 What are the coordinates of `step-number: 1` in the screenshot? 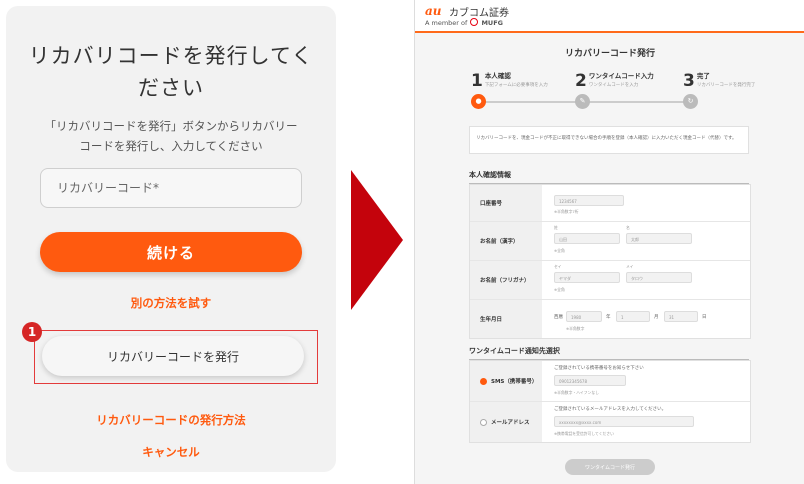 It's located at (477, 81).